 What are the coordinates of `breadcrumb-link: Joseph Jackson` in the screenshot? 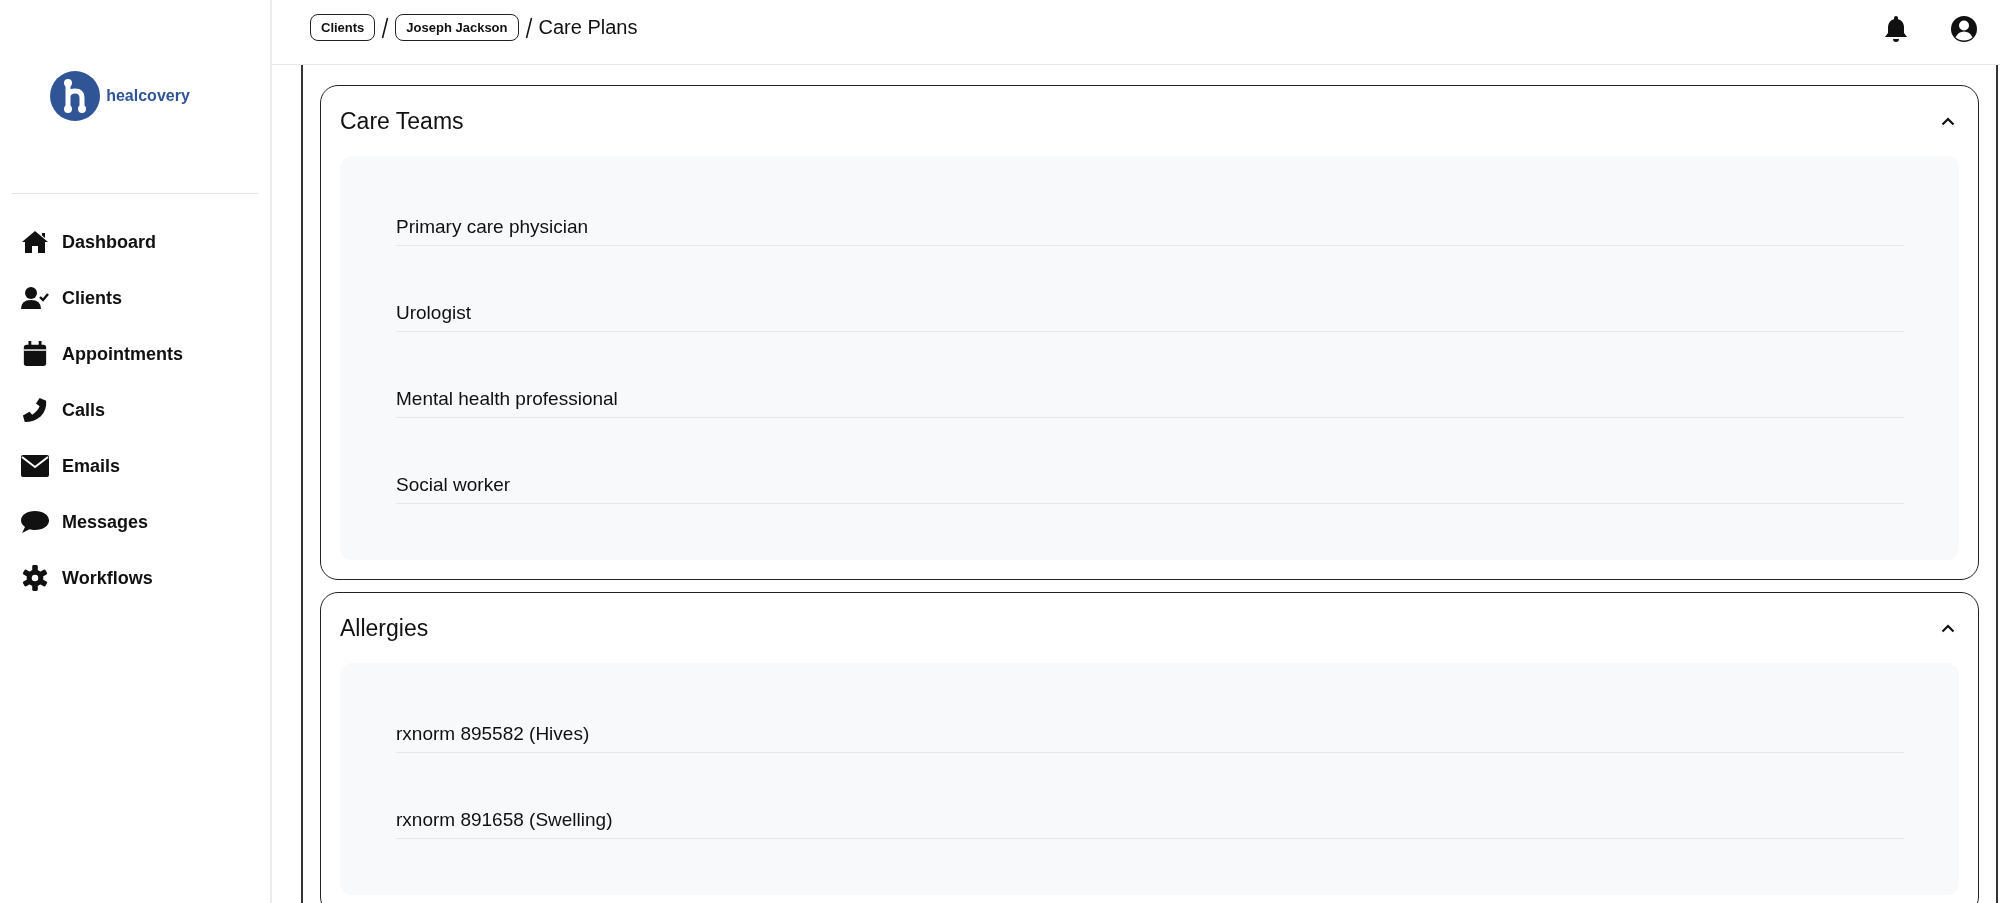 It's located at (457, 27).